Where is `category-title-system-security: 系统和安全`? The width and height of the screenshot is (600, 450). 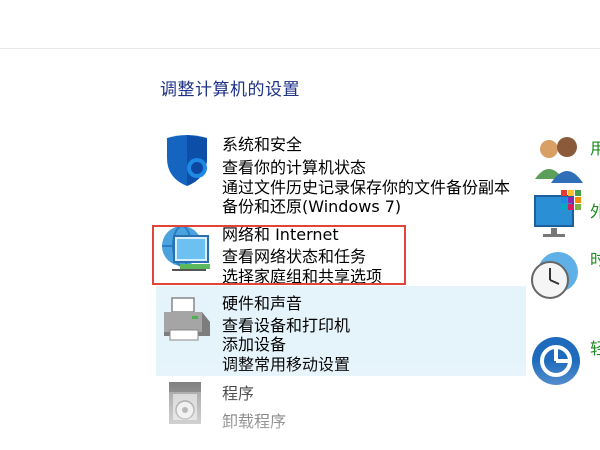
category-title-system-security: 系统和安全 is located at coordinates (262, 143).